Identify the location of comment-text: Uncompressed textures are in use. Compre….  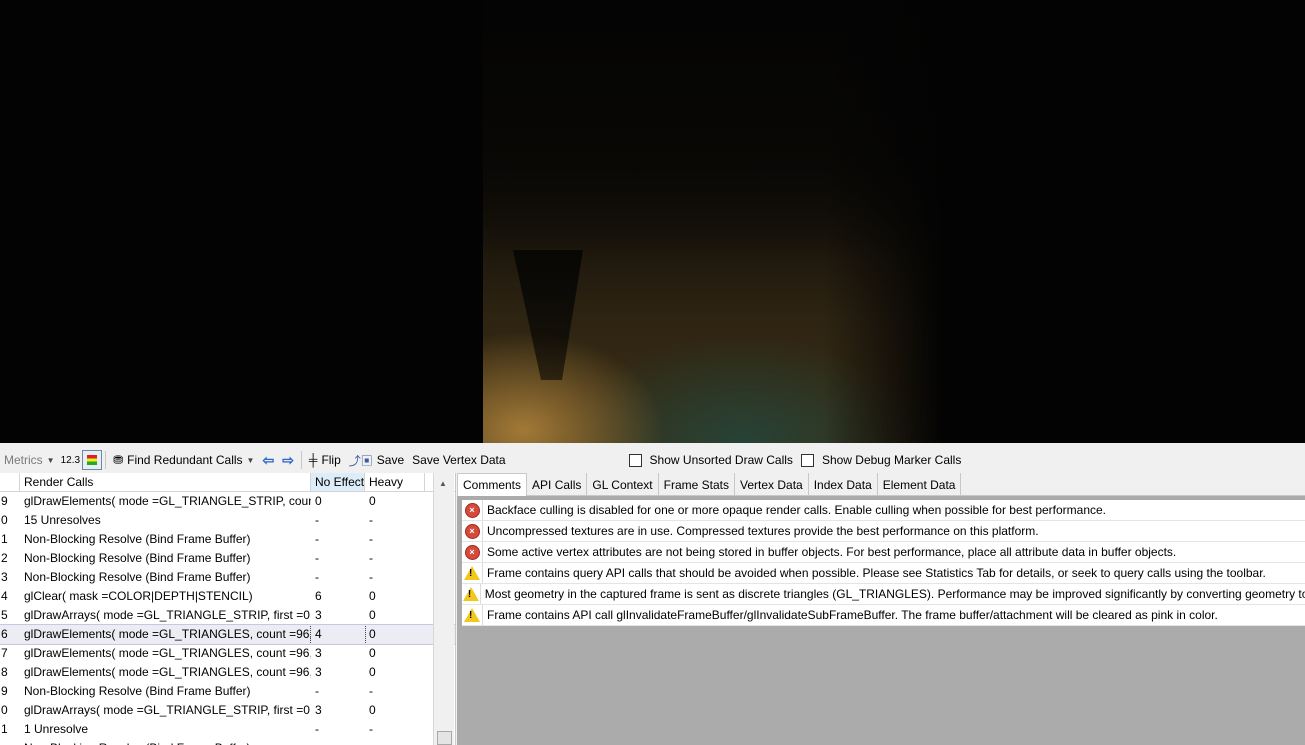
(763, 531).